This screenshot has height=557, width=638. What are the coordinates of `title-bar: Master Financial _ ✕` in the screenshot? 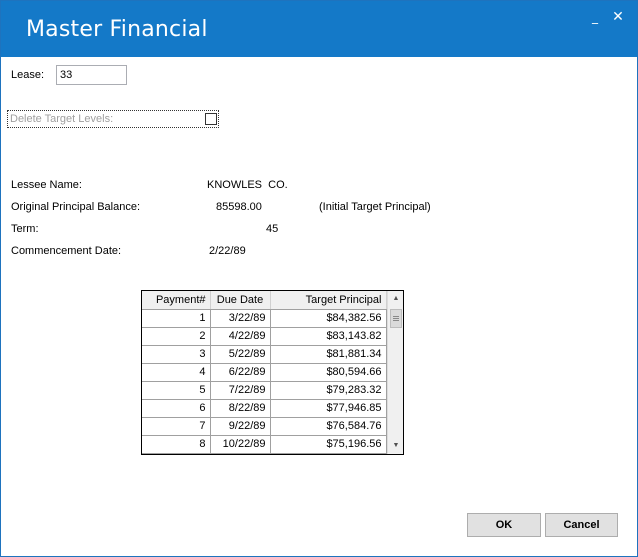 It's located at (319, 29).